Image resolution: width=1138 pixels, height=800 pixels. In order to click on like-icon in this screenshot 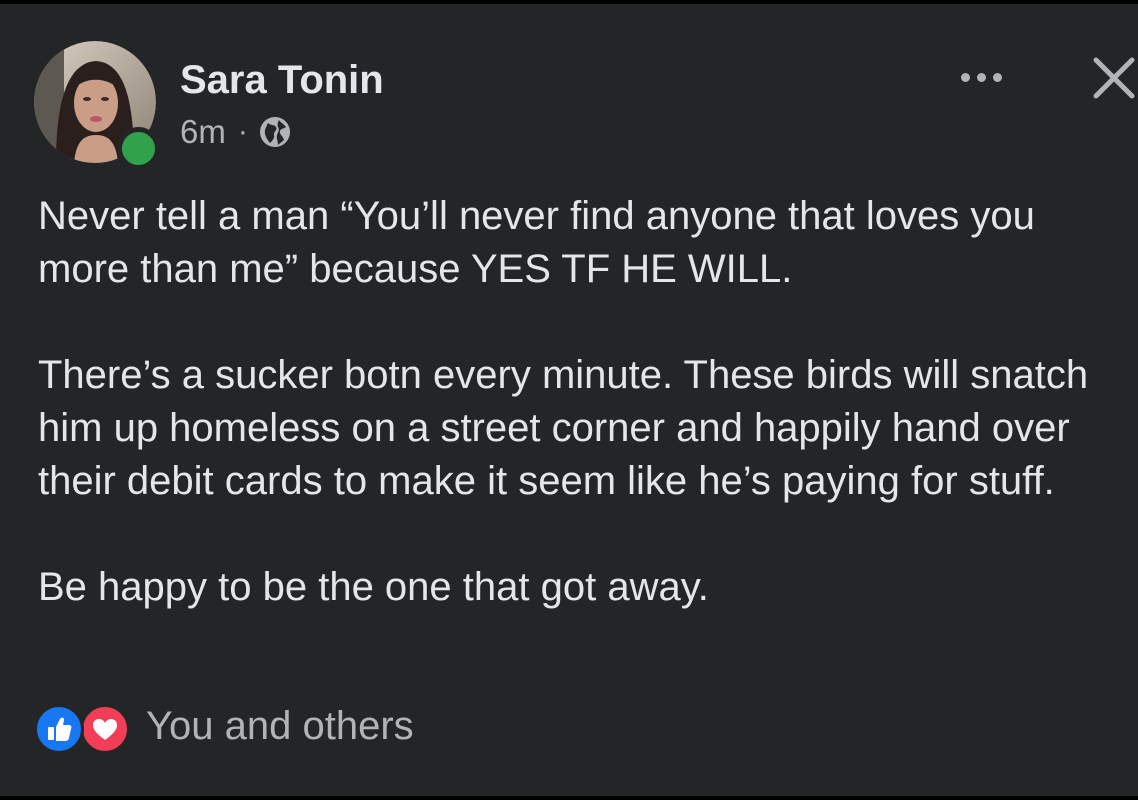, I will do `click(59, 729)`.